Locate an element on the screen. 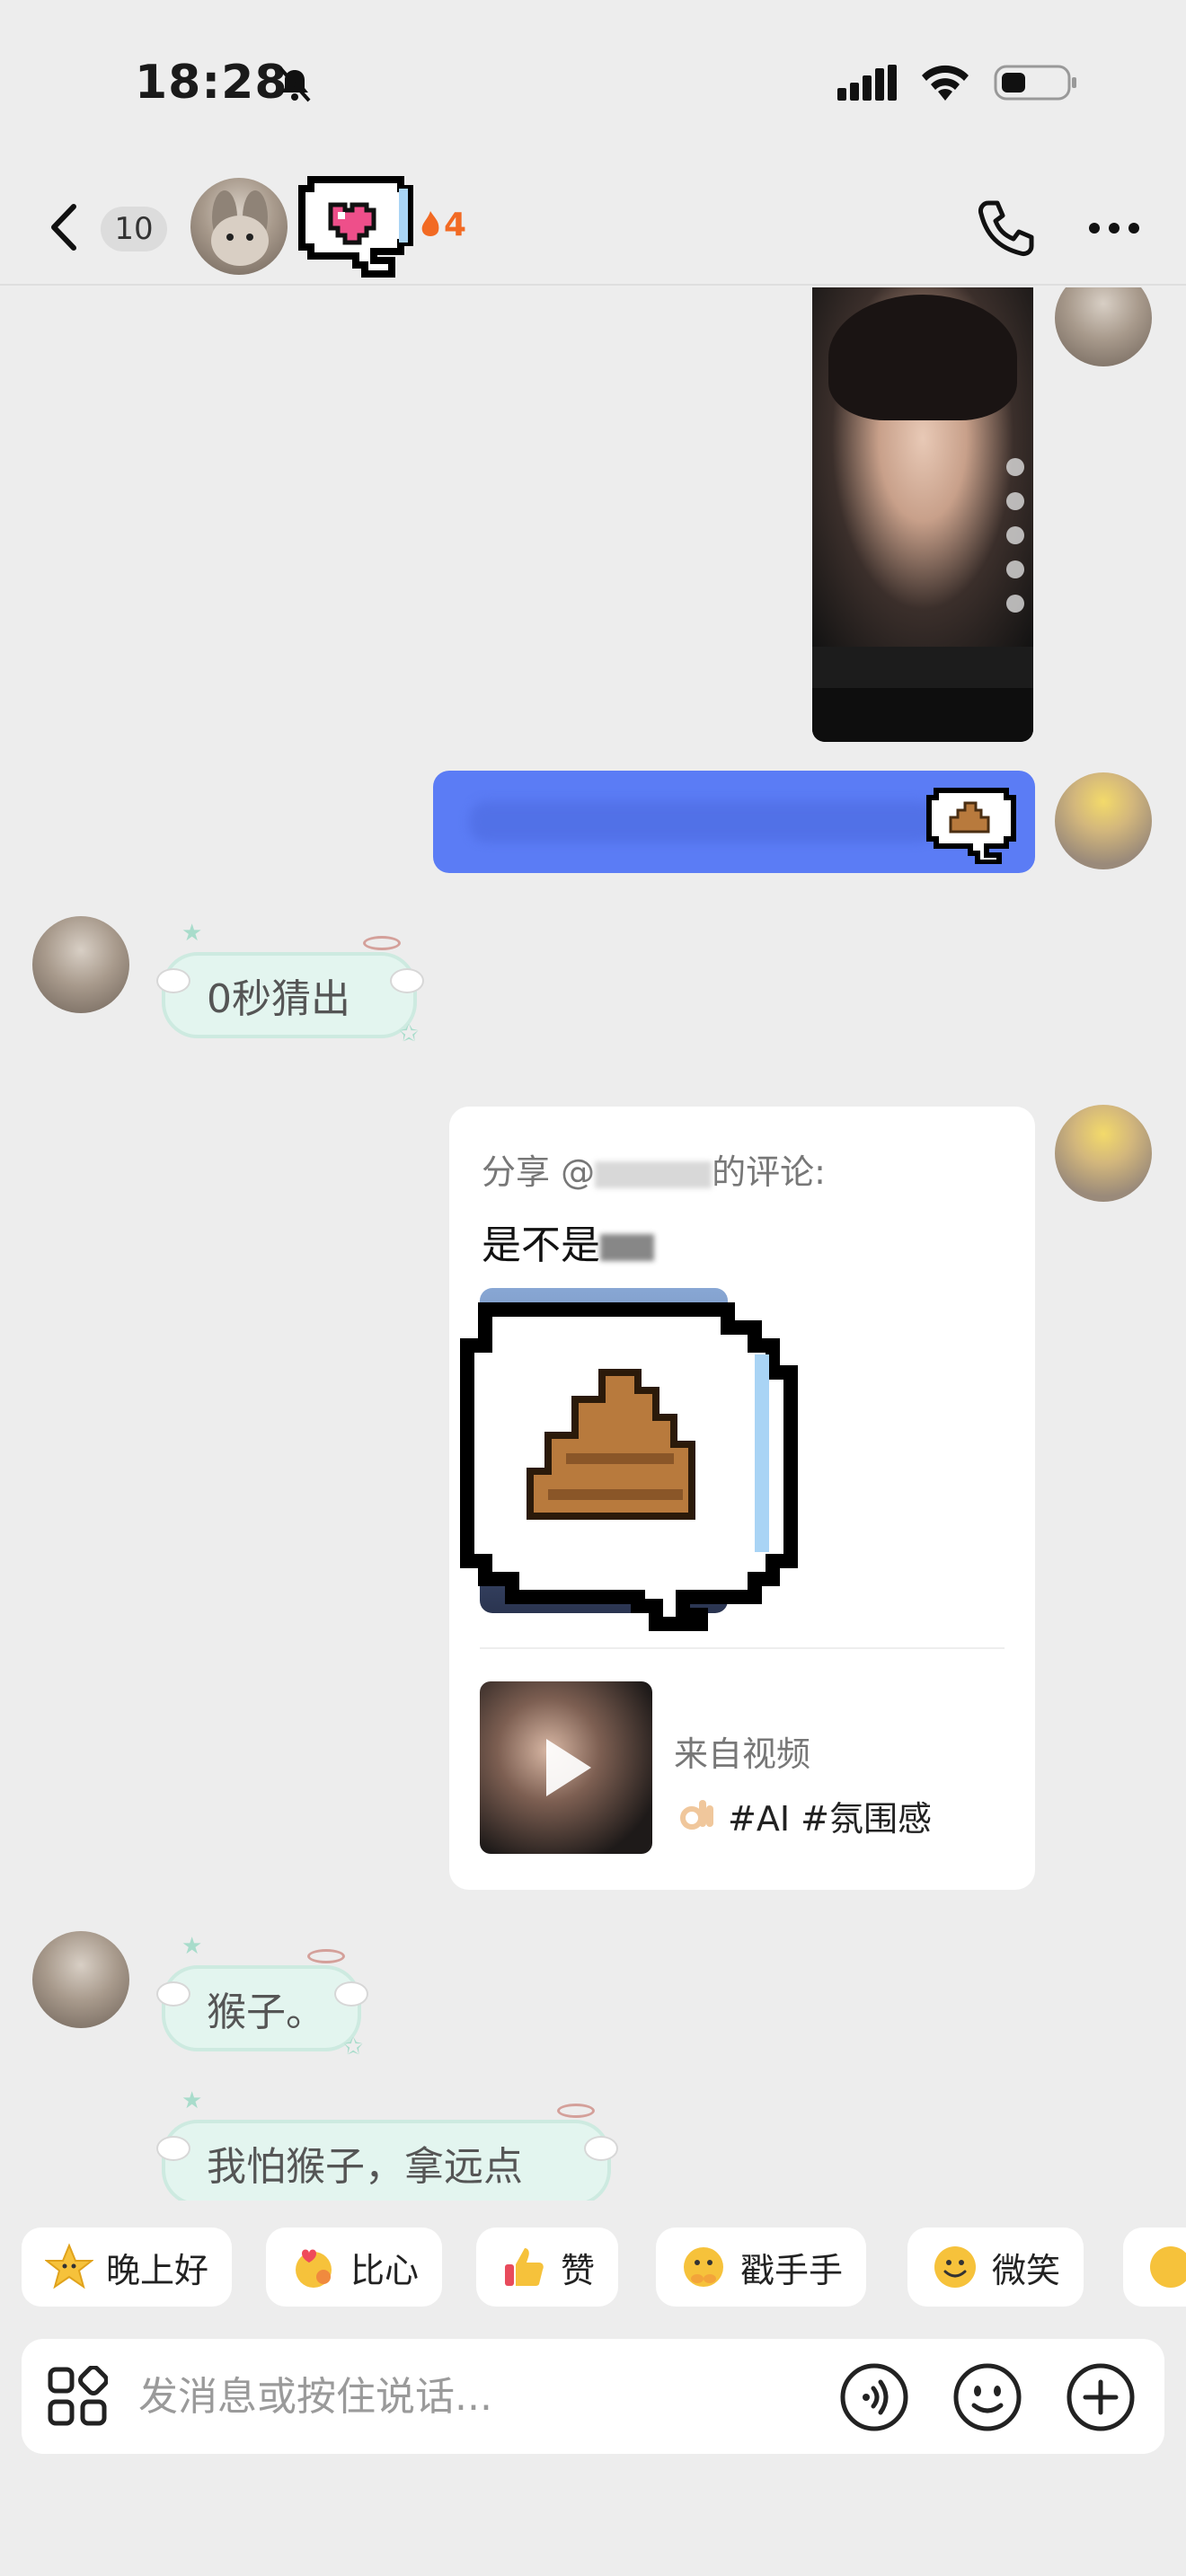 This screenshot has width=1186, height=2576. received-text-bubble: 我怕猴子，拿远点 ★ is located at coordinates (387, 2144).